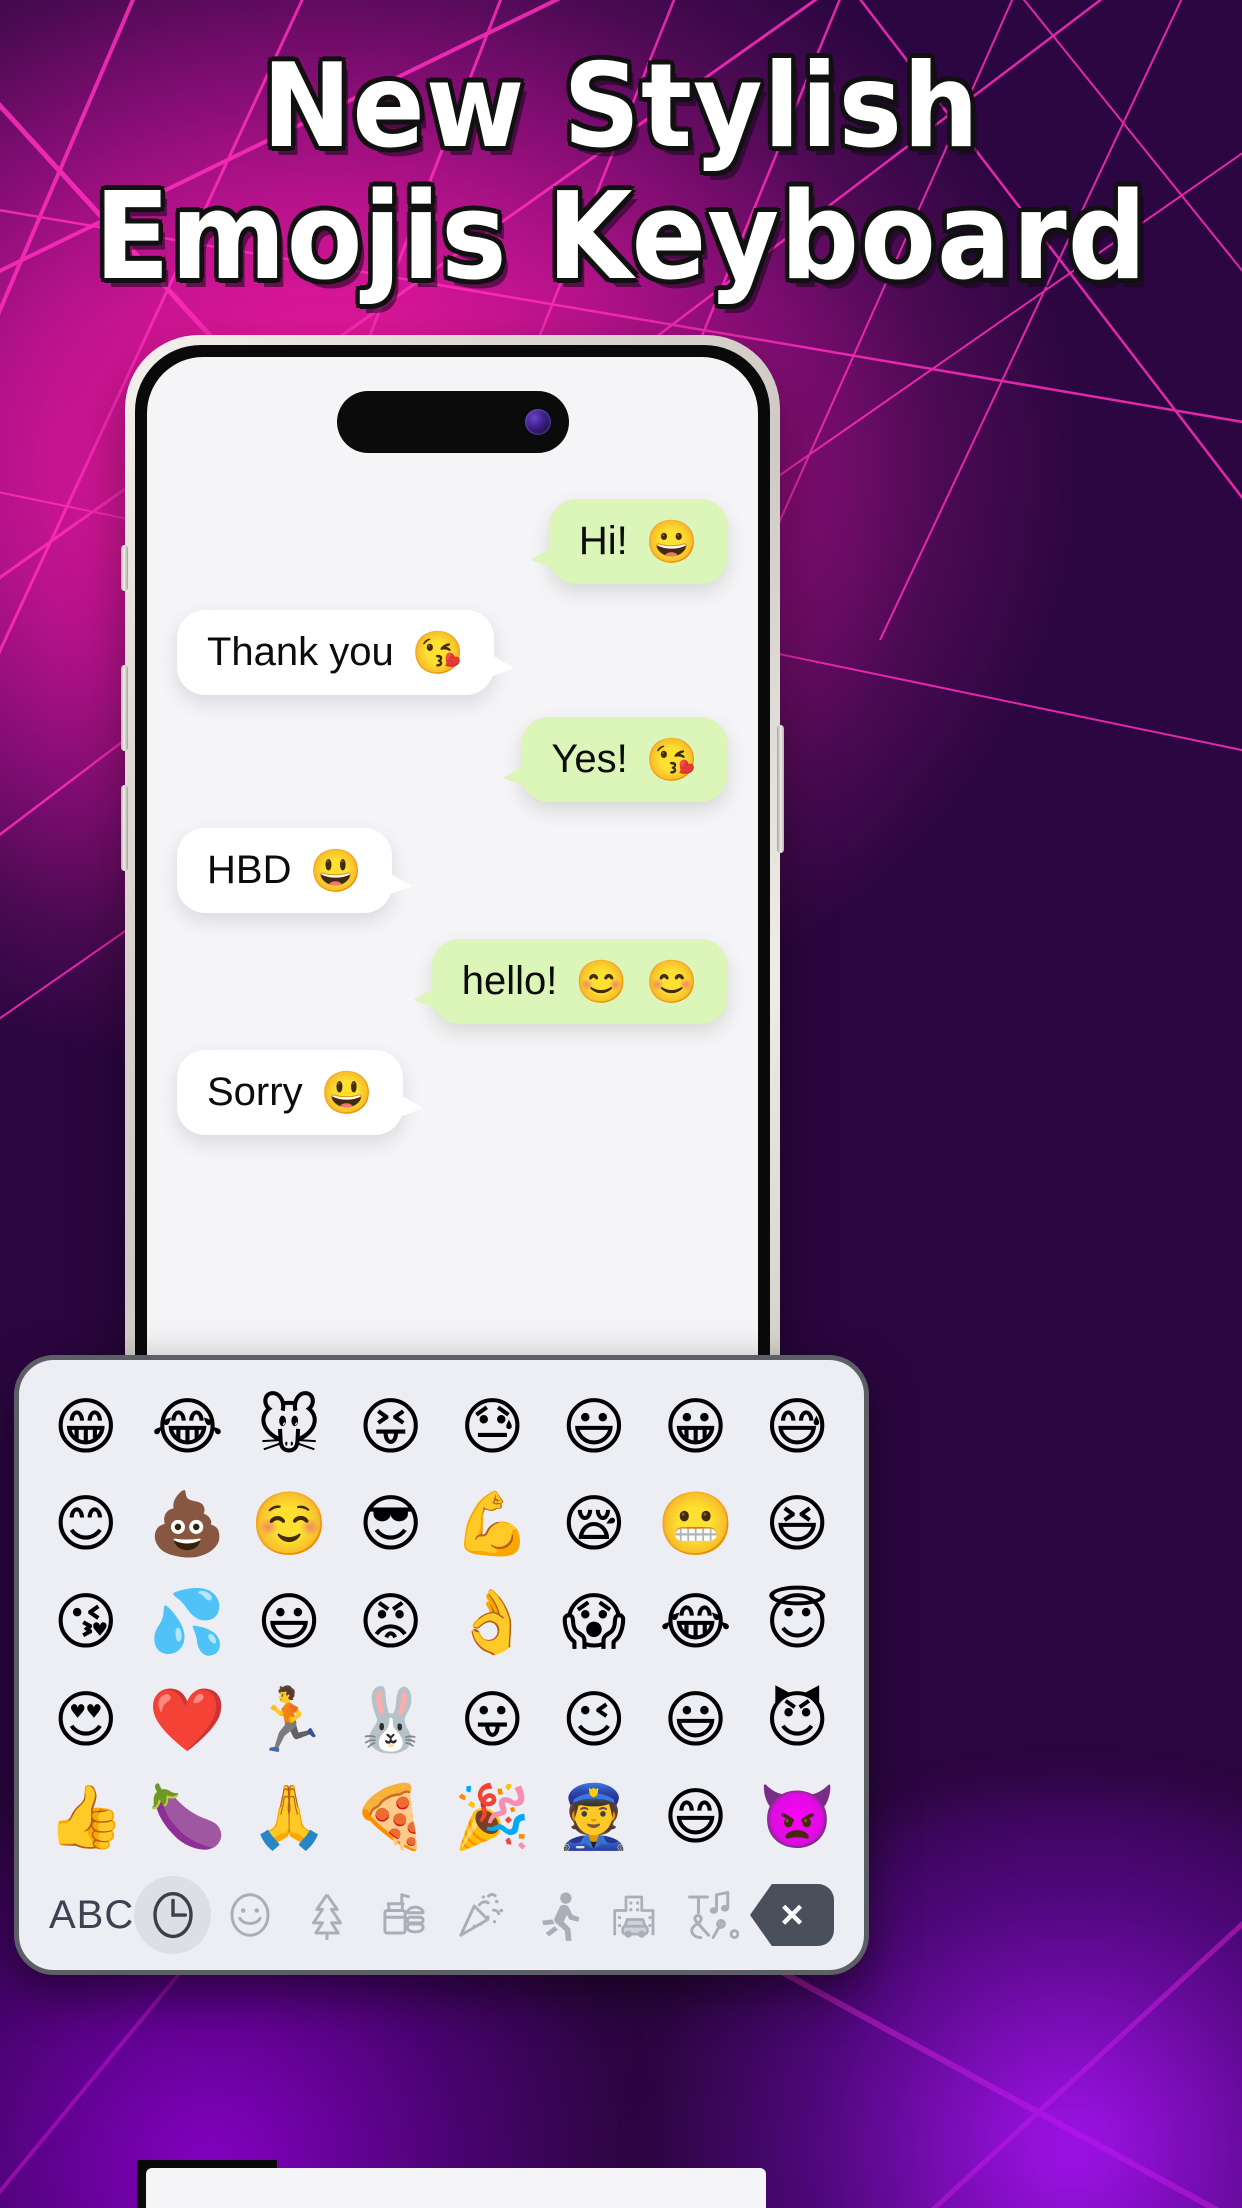 The height and width of the screenshot is (2208, 1242). I want to click on emoji-key-person-running: 🏃, so click(289, 1720).